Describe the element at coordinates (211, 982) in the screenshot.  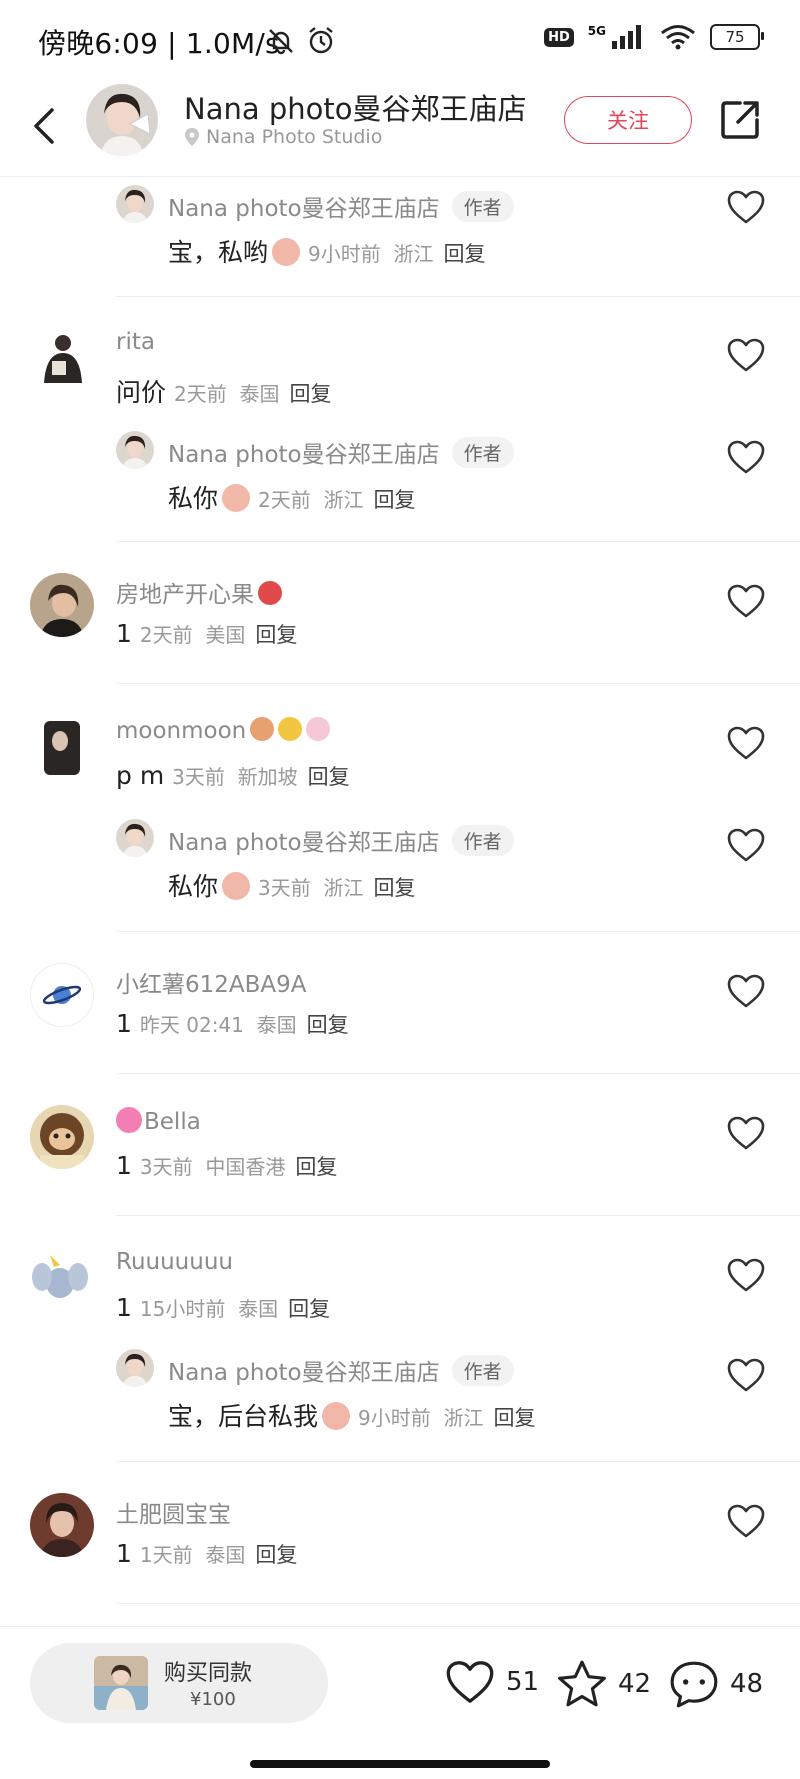
I see `comment-username: 小红薯612ABA9A` at that location.